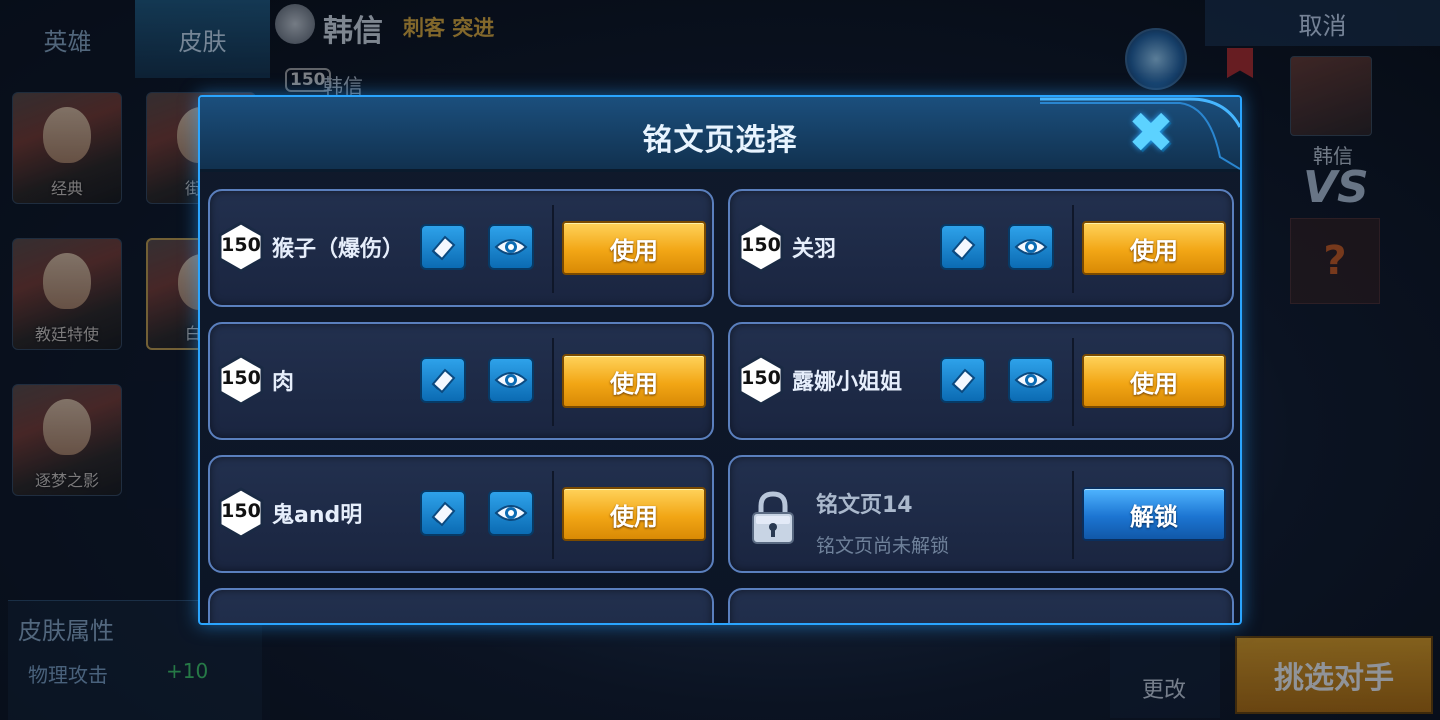 The image size is (1440, 720). What do you see at coordinates (67, 39) in the screenshot?
I see `tab-hero: 英雄` at bounding box center [67, 39].